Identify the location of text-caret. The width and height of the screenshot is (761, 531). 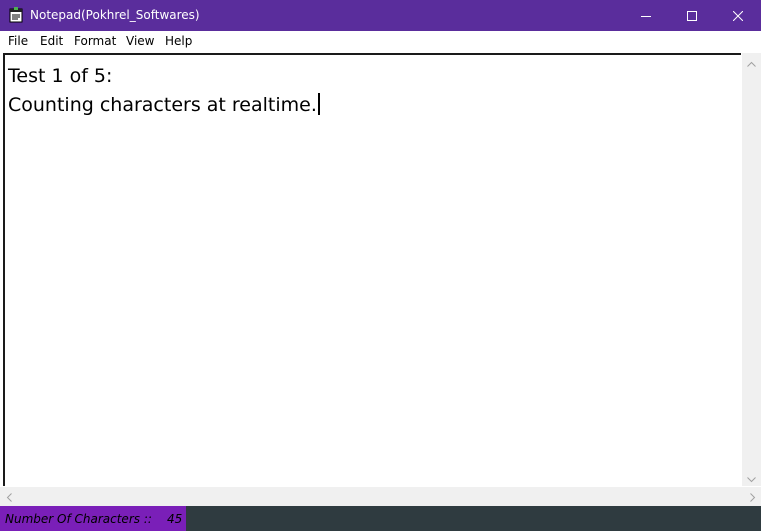
(318, 104).